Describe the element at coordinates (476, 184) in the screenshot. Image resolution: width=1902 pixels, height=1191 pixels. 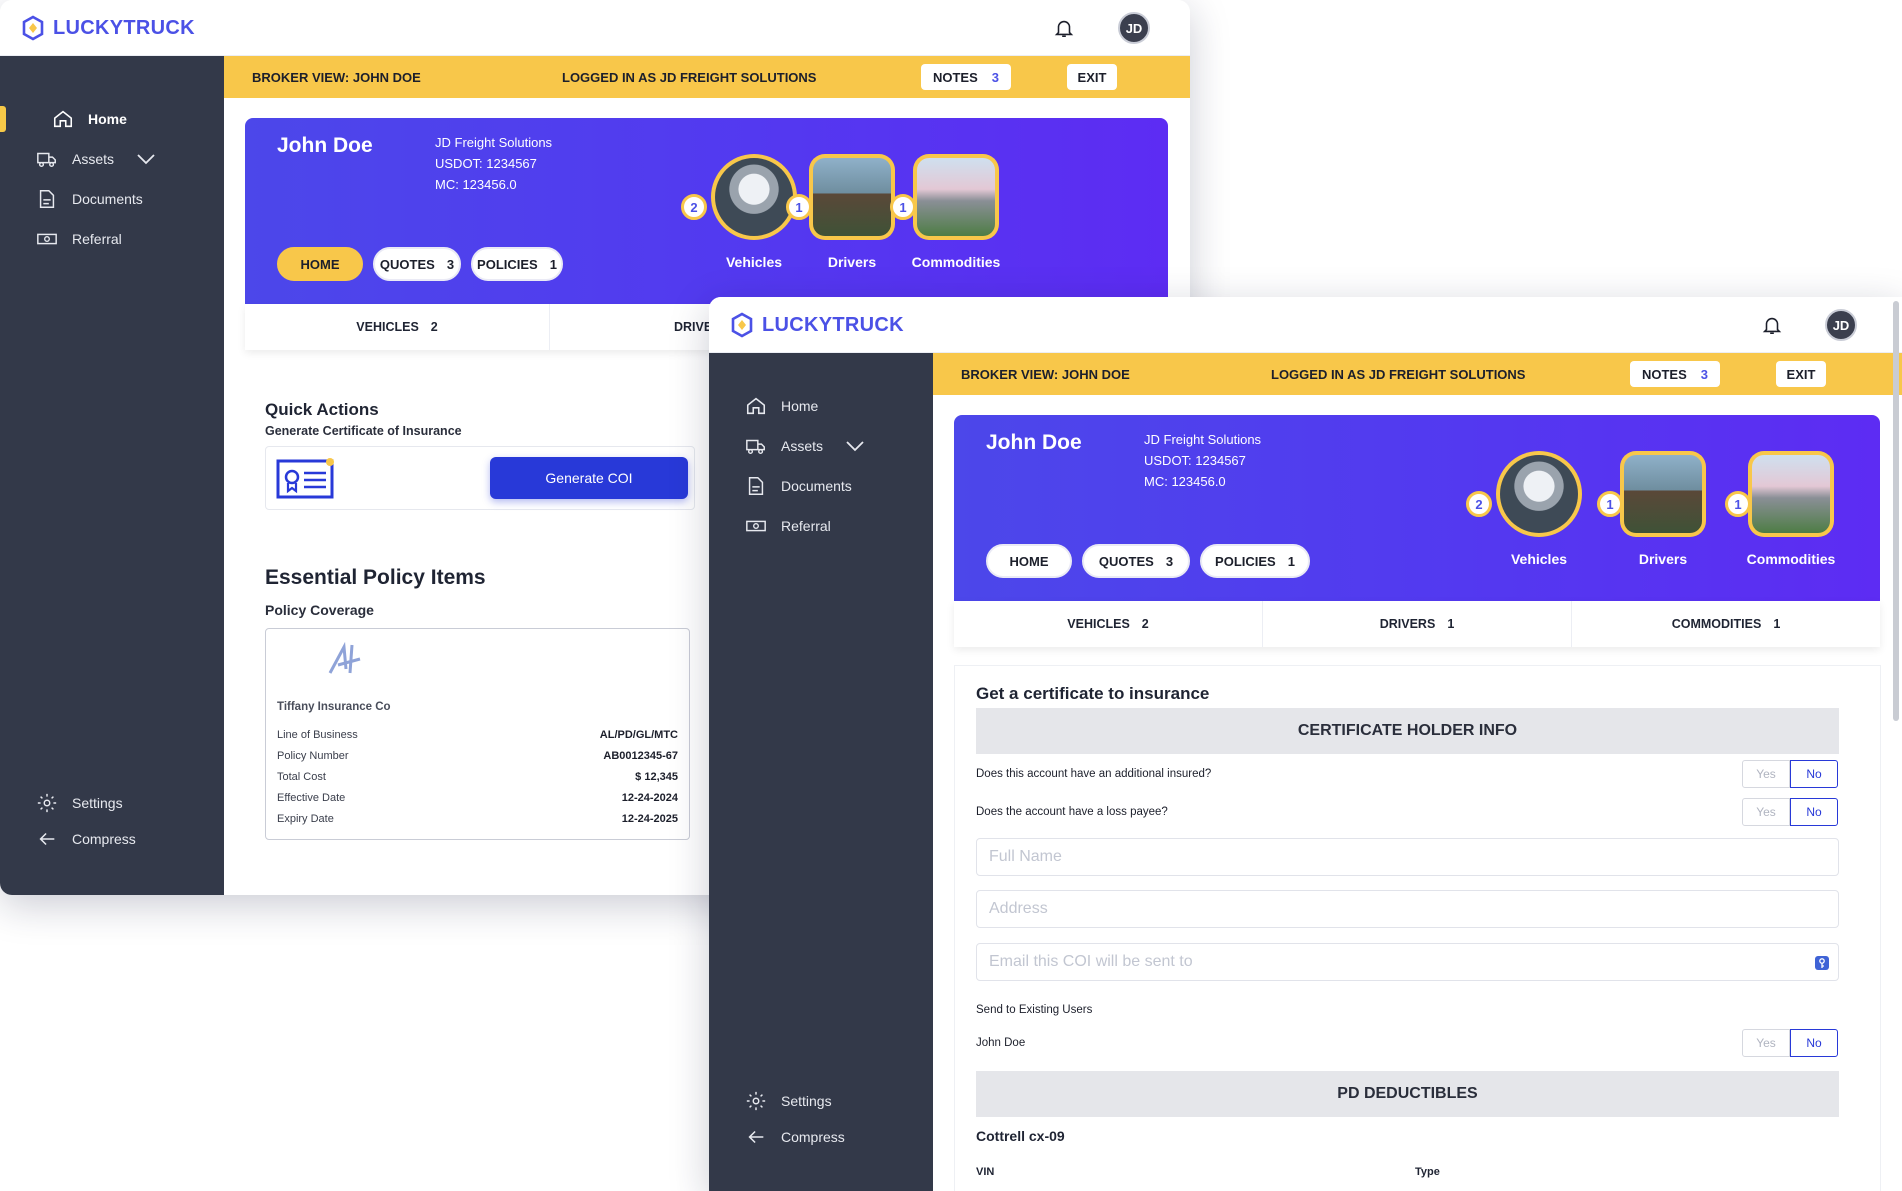
I see `mc-number: MC: 123456.0` at that location.